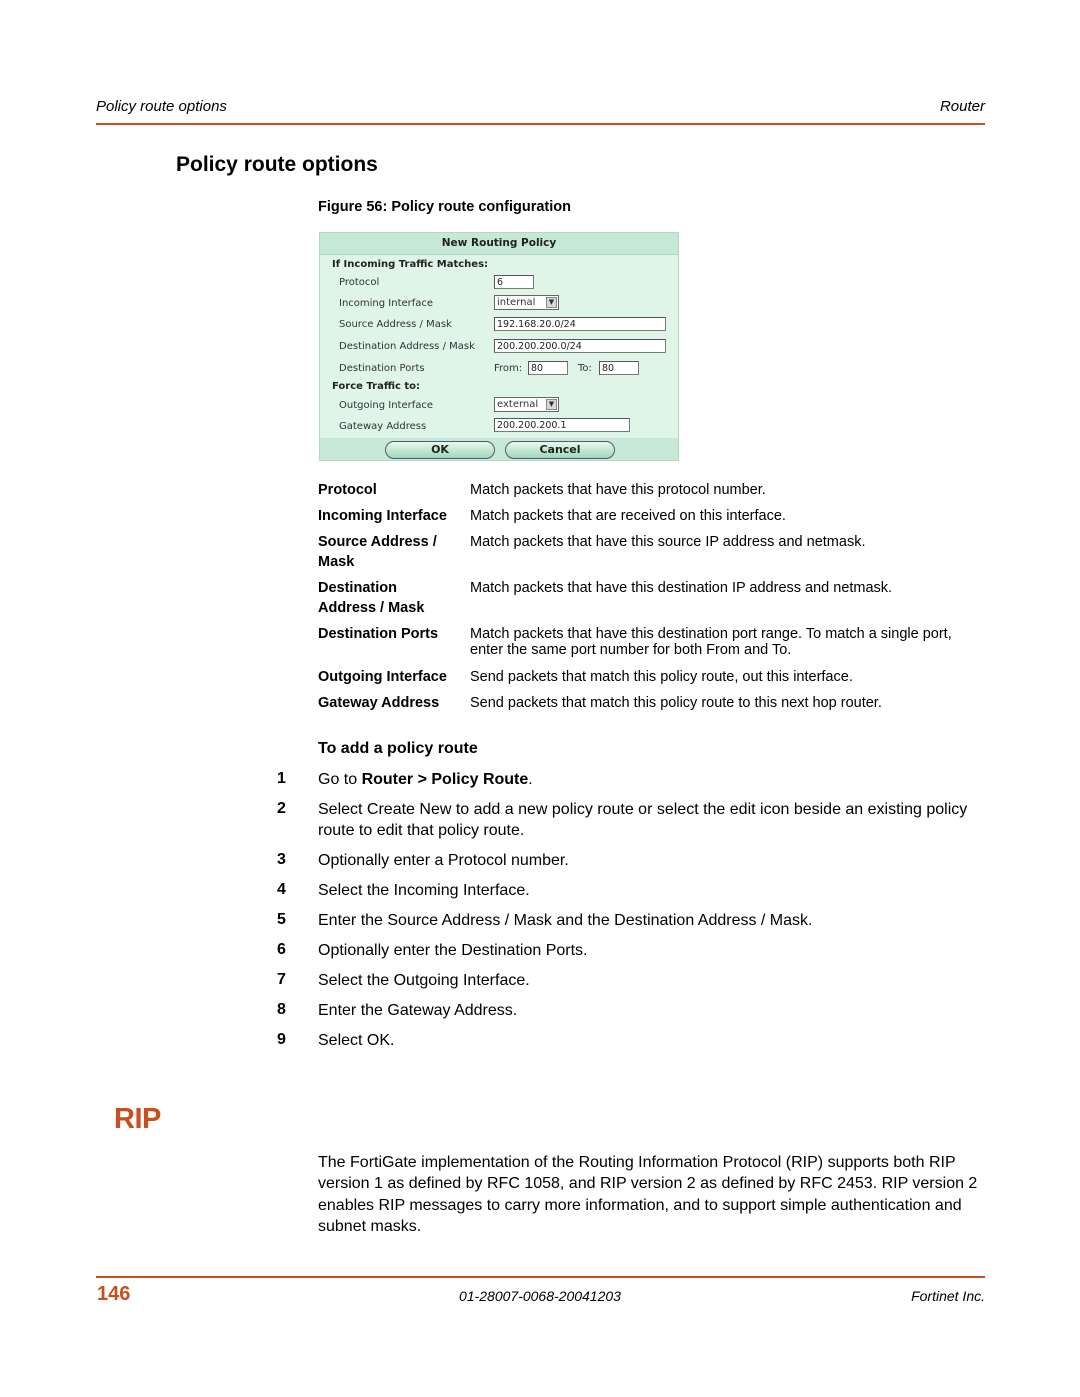  What do you see at coordinates (376, 386) in the screenshot?
I see `section-force-label: Force Traffic to:` at bounding box center [376, 386].